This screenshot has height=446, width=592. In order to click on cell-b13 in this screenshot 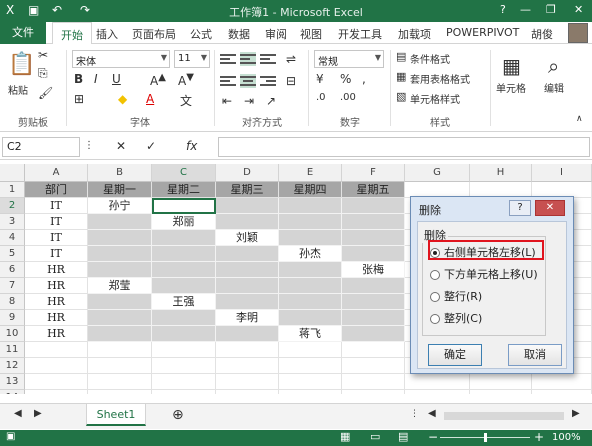, I will do `click(120, 382)`.